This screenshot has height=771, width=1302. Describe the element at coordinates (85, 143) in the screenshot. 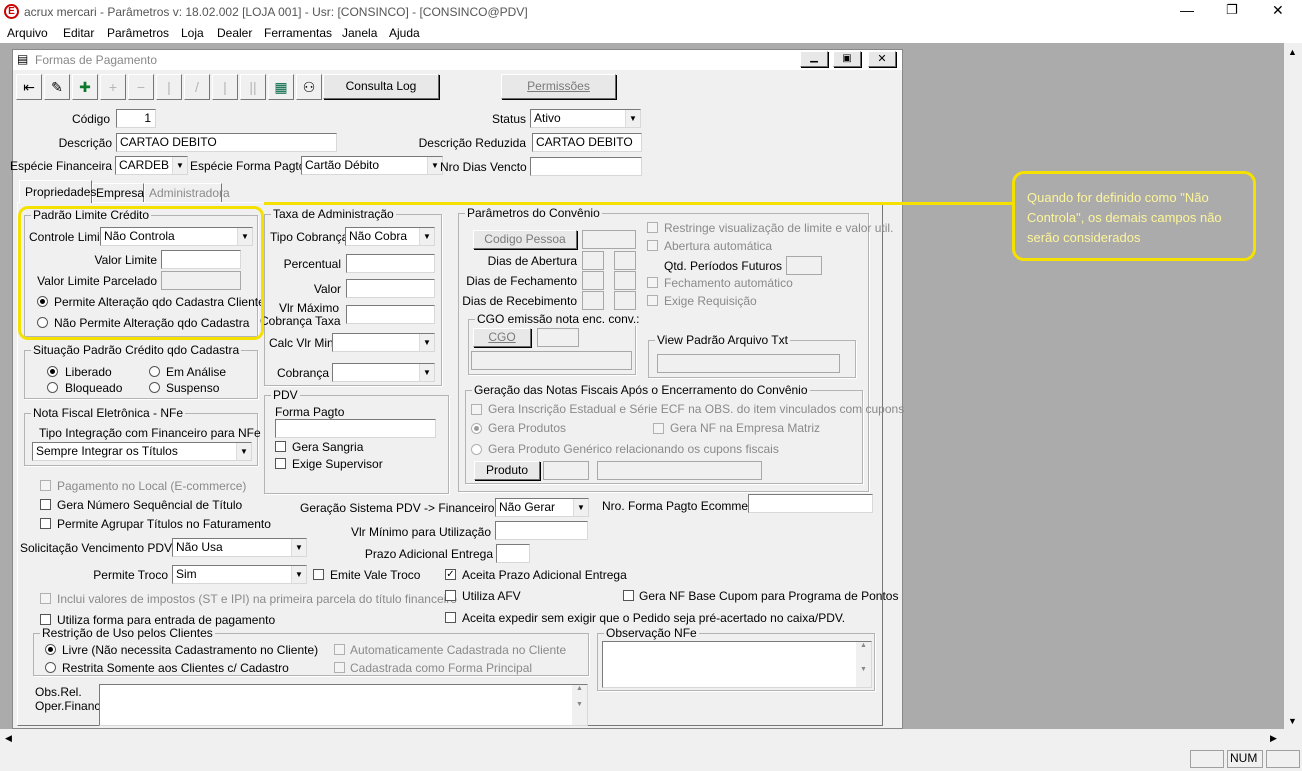

I see `descricao-label: Descrição` at that location.